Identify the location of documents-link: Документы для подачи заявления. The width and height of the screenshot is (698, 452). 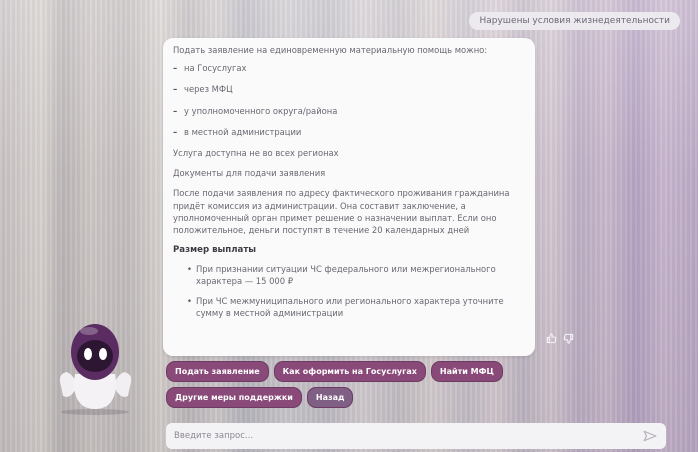
(349, 173).